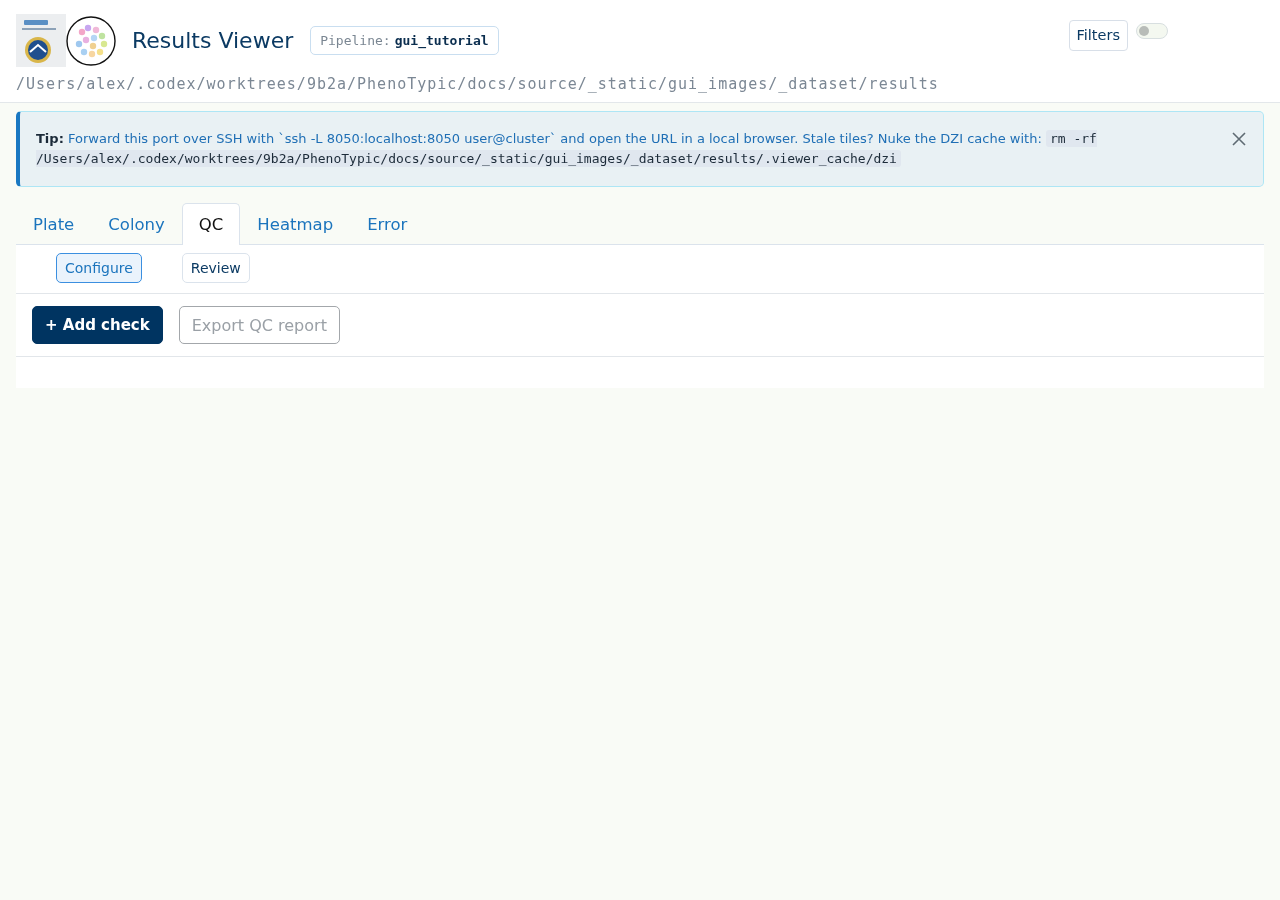 This screenshot has width=1280, height=900. What do you see at coordinates (213, 40) in the screenshot?
I see `app-title: Results Viewer` at bounding box center [213, 40].